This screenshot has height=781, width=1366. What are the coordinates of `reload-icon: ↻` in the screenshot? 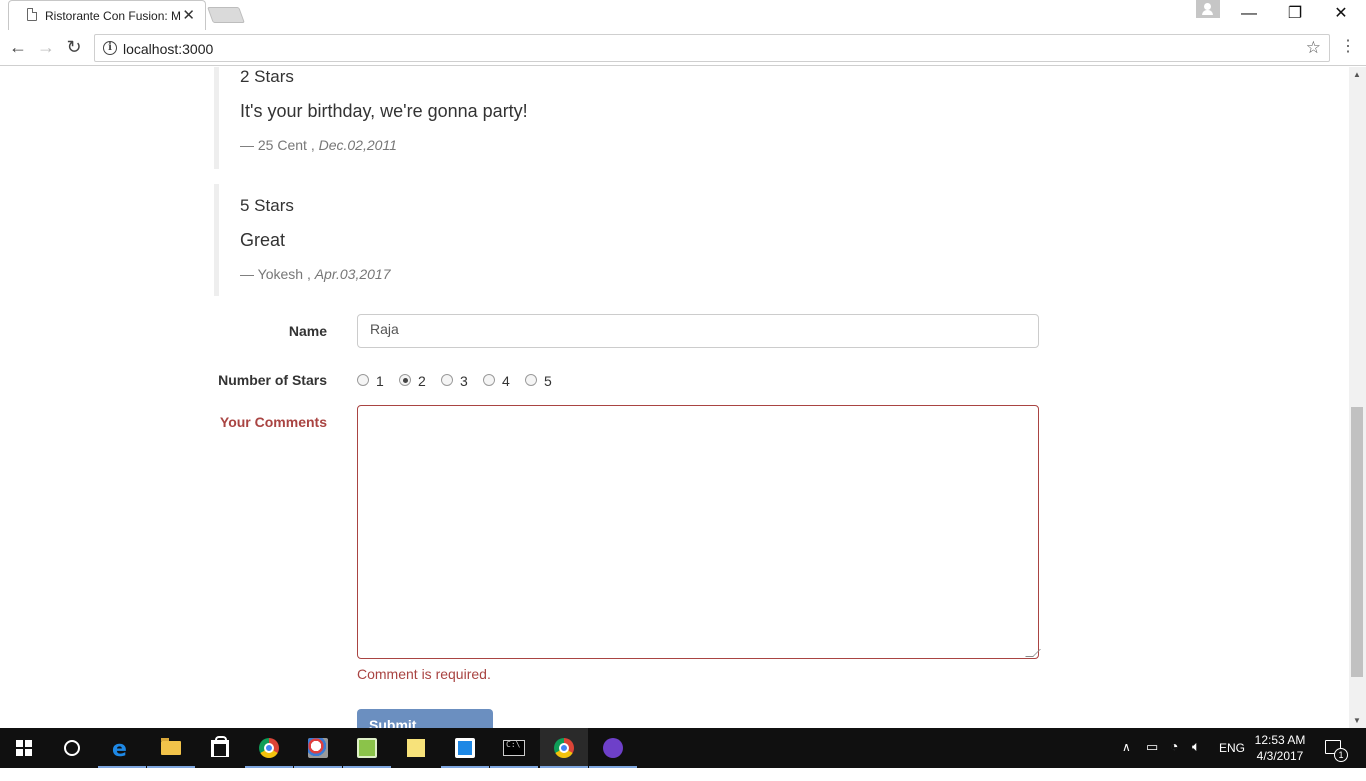 It's located at (74, 48).